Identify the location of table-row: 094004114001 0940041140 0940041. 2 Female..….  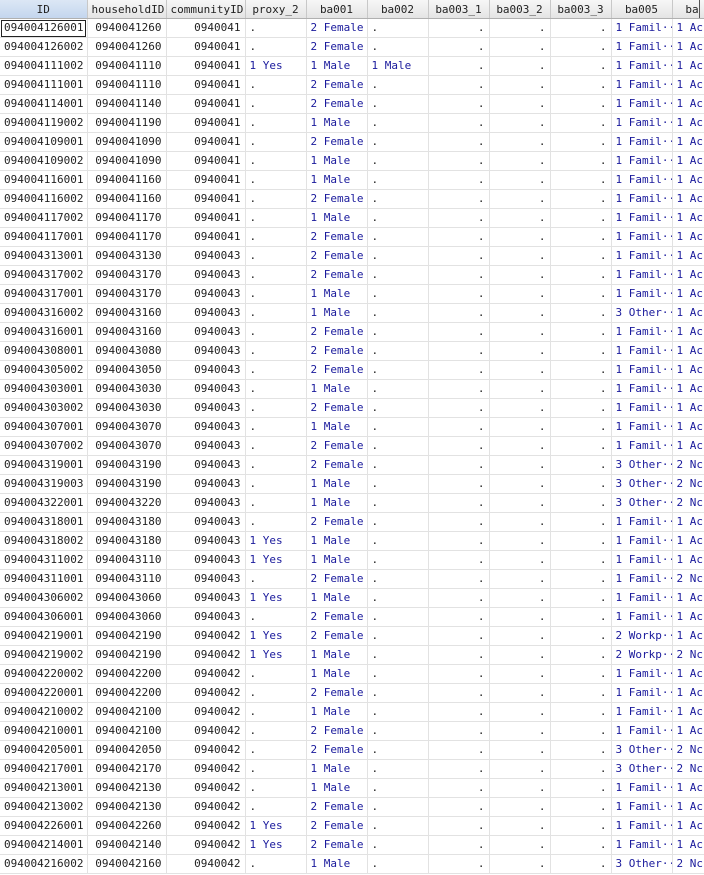
(352, 104).